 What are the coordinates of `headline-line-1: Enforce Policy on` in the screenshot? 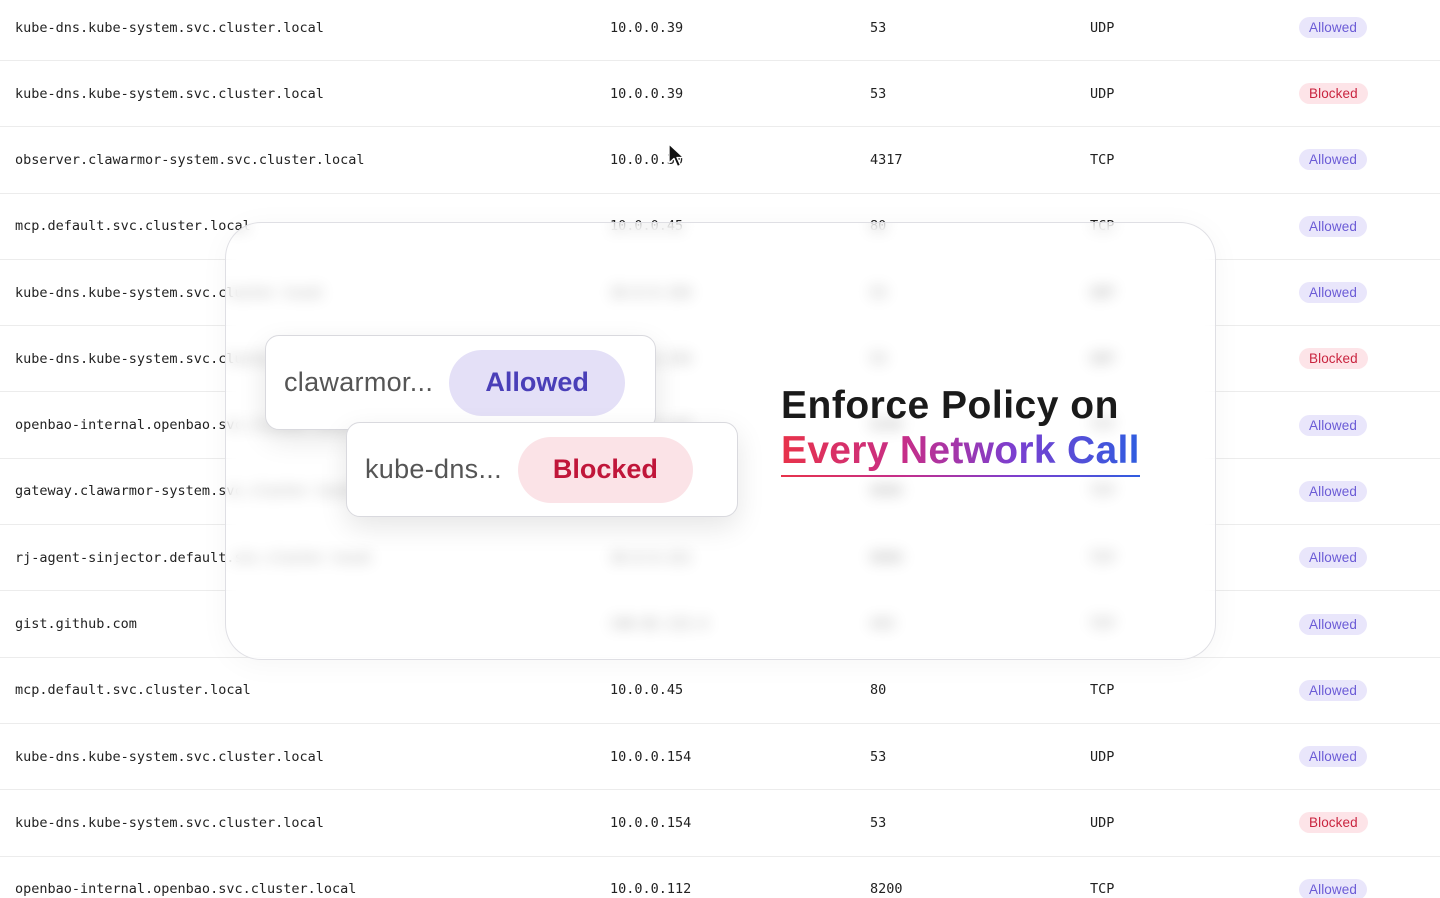 It's located at (950, 405).